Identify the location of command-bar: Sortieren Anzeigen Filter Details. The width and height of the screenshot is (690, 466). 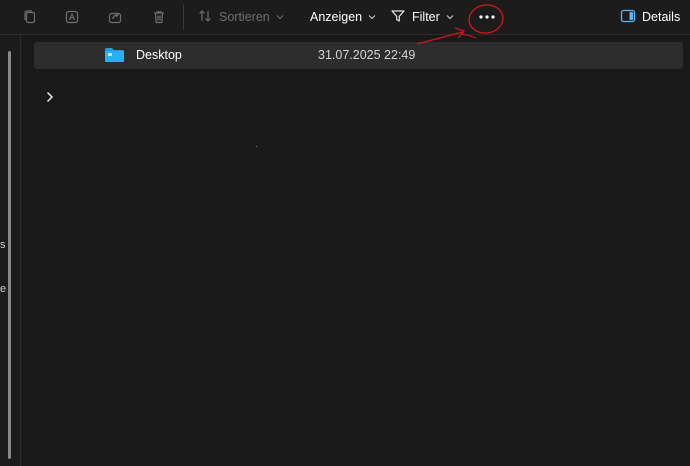
(345, 17).